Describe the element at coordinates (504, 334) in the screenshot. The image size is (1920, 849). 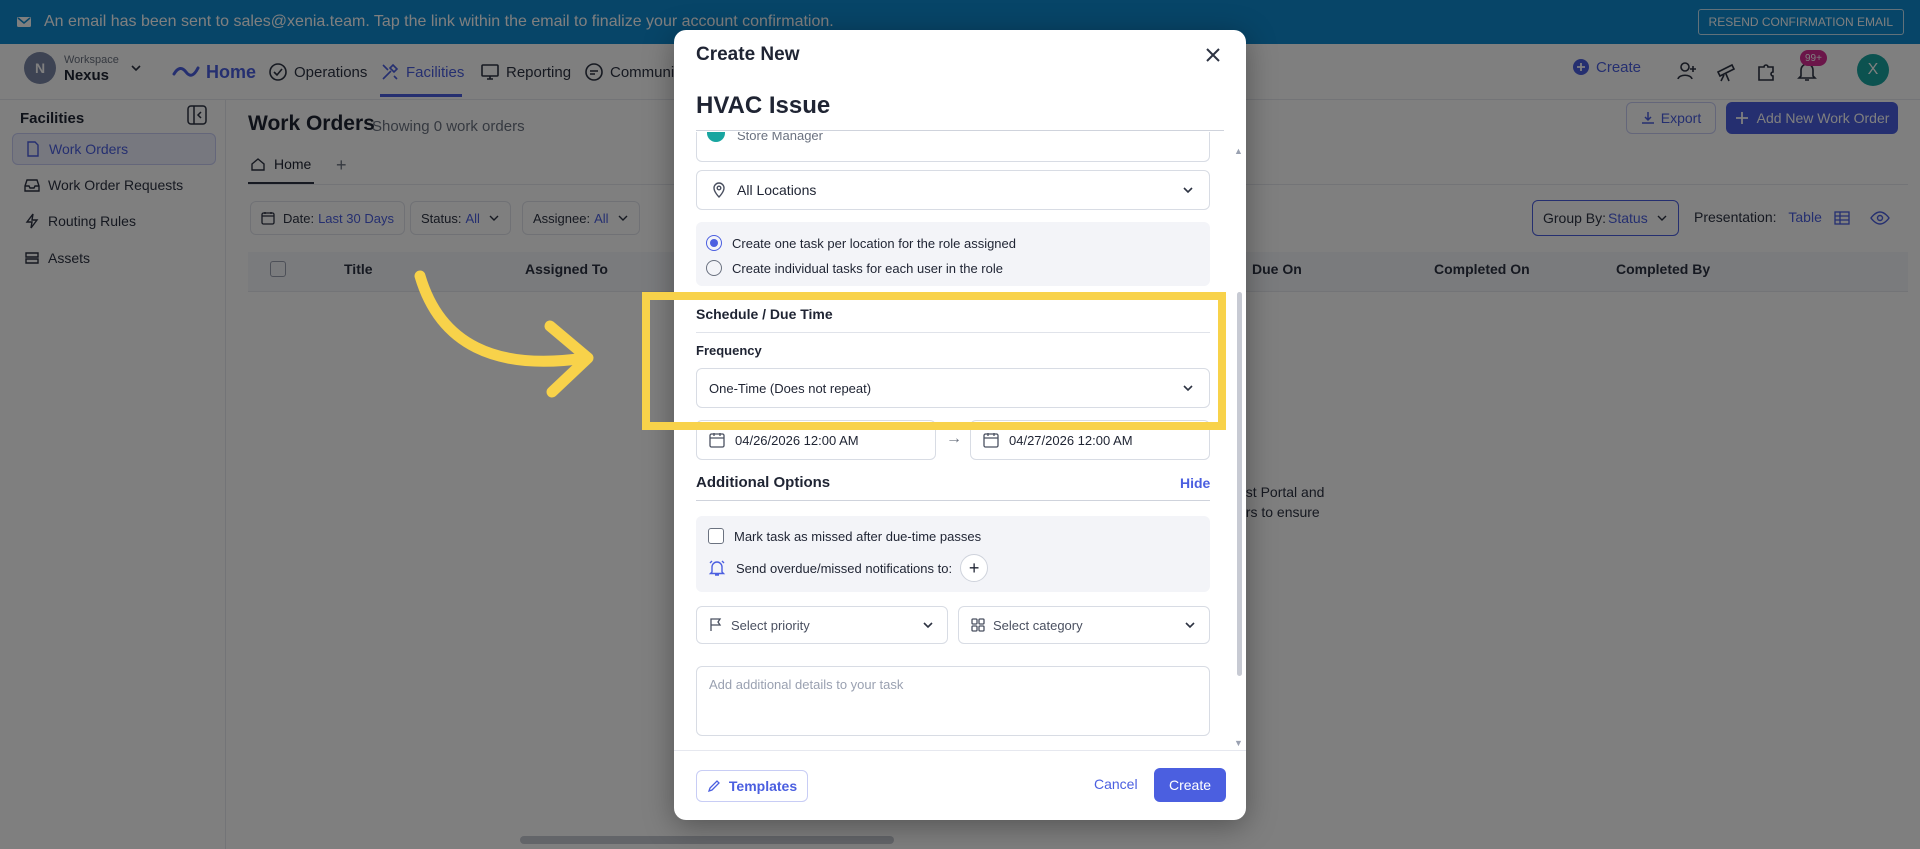
I see `pointer-arrow-icon` at that location.